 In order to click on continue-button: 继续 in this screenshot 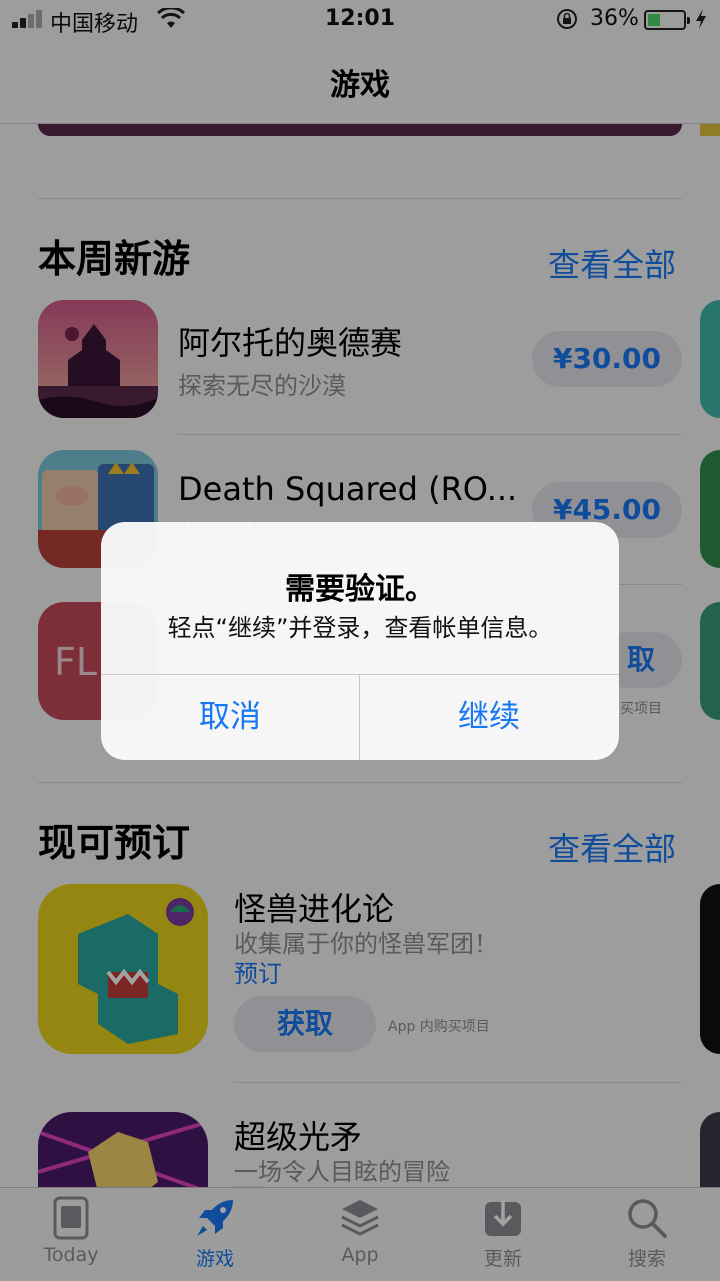, I will do `click(489, 717)`.